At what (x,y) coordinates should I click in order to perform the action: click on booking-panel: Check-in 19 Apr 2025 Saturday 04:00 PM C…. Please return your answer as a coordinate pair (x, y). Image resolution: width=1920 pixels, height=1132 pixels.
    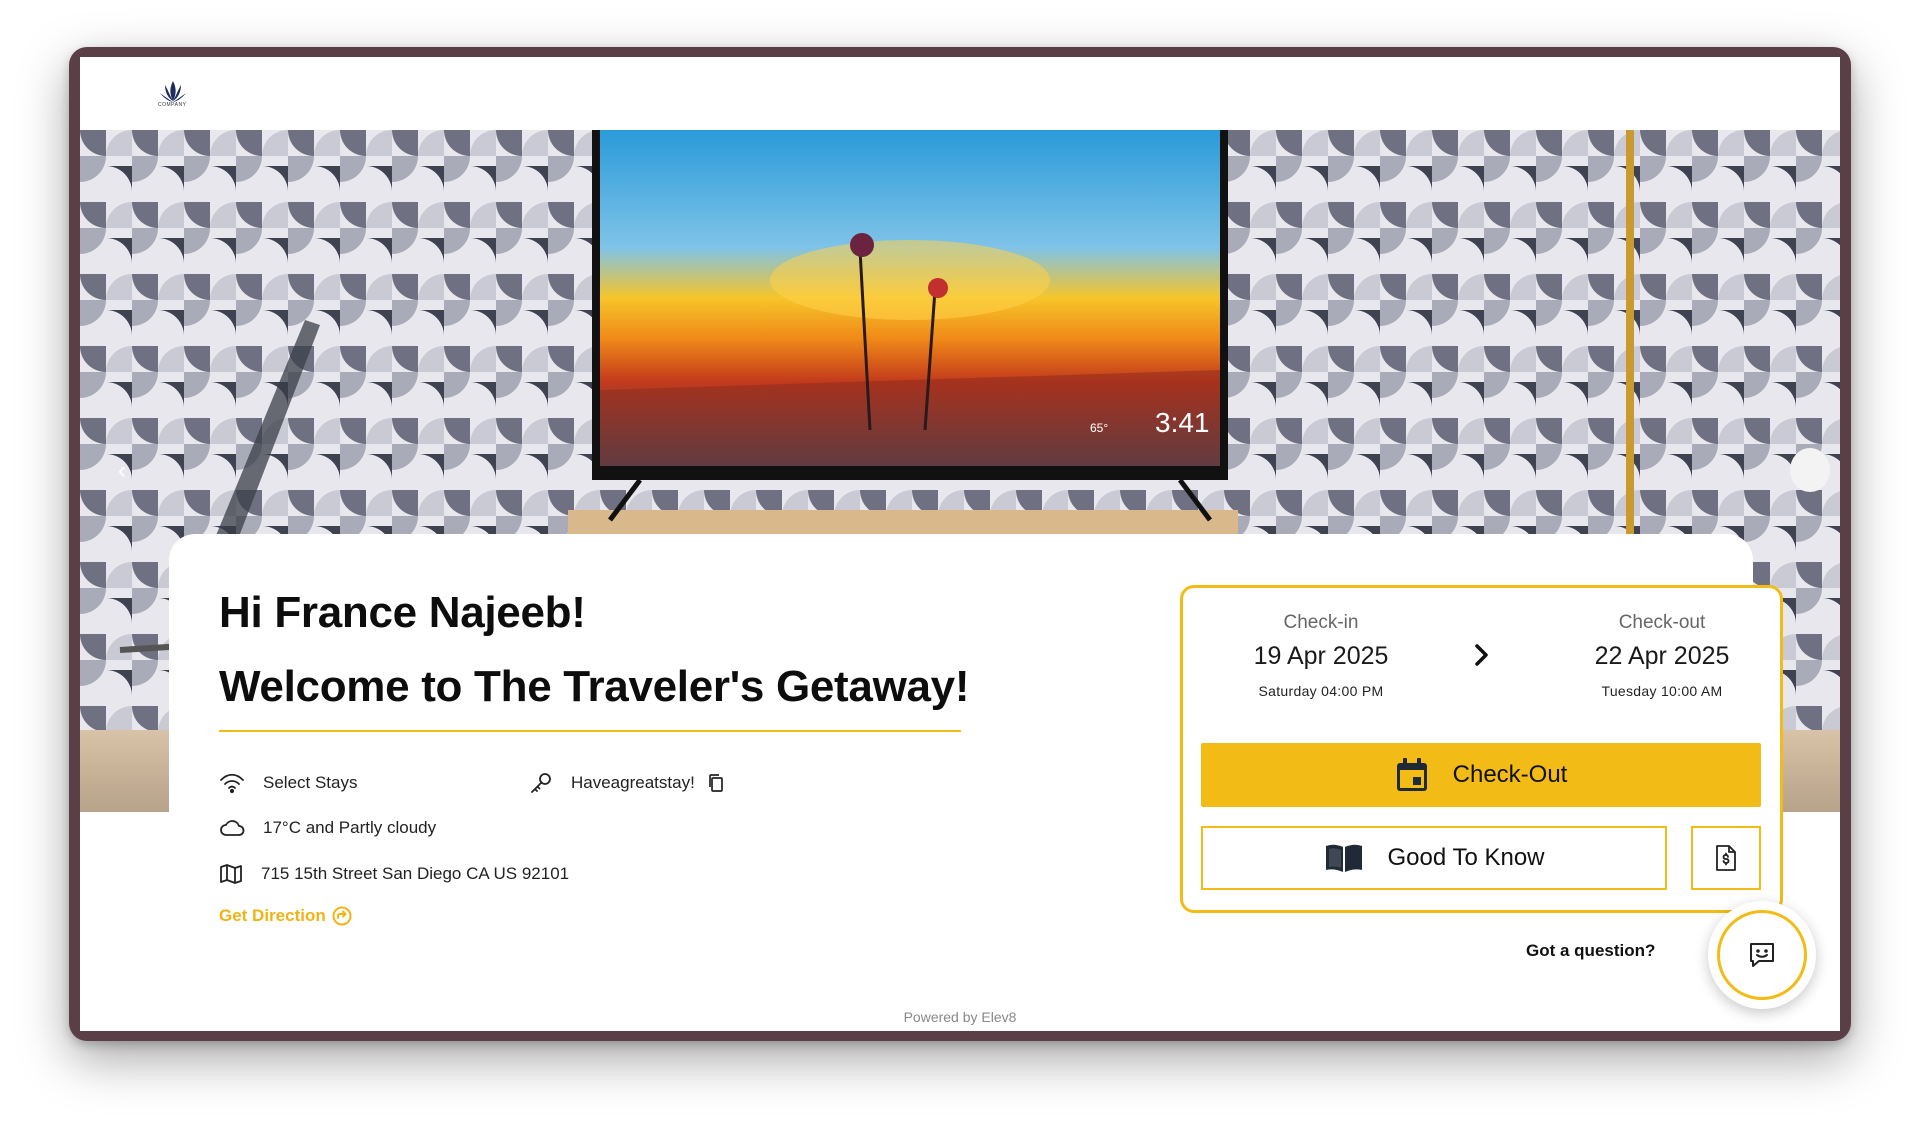
    Looking at the image, I should click on (1481, 749).